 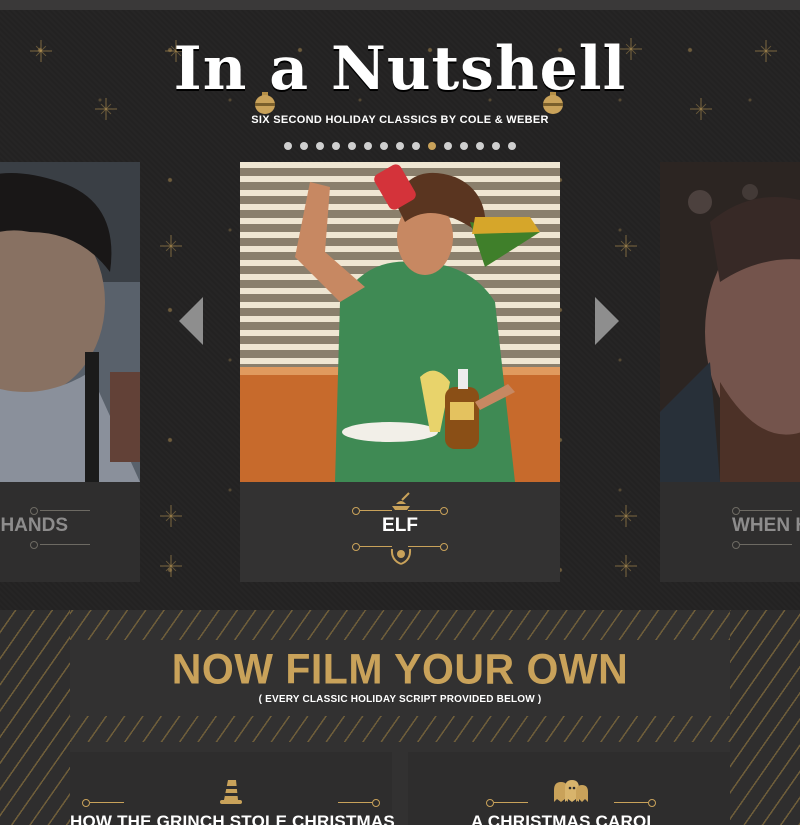 What do you see at coordinates (400, 669) in the screenshot?
I see `film-heading: NOW FILM YOUR OWN` at bounding box center [400, 669].